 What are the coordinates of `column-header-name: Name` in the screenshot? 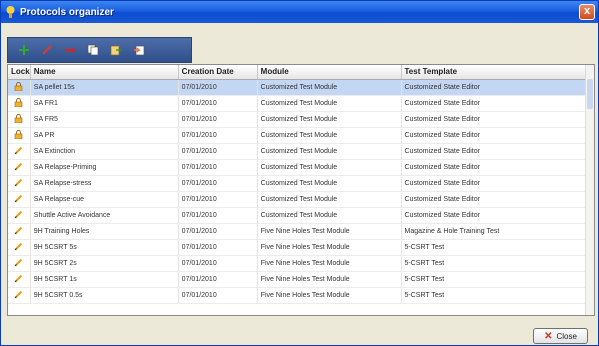 It's located at (104, 72).